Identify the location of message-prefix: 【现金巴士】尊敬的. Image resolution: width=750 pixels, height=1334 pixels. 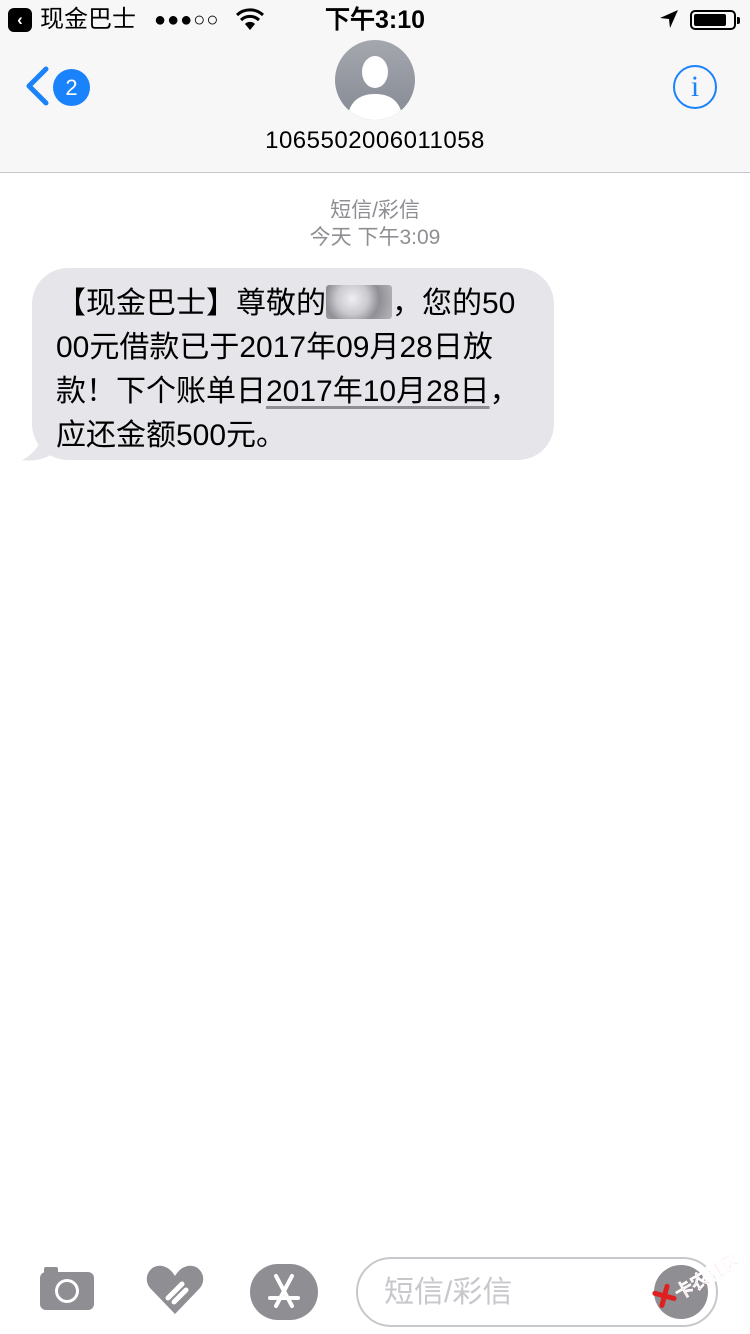
(191, 303).